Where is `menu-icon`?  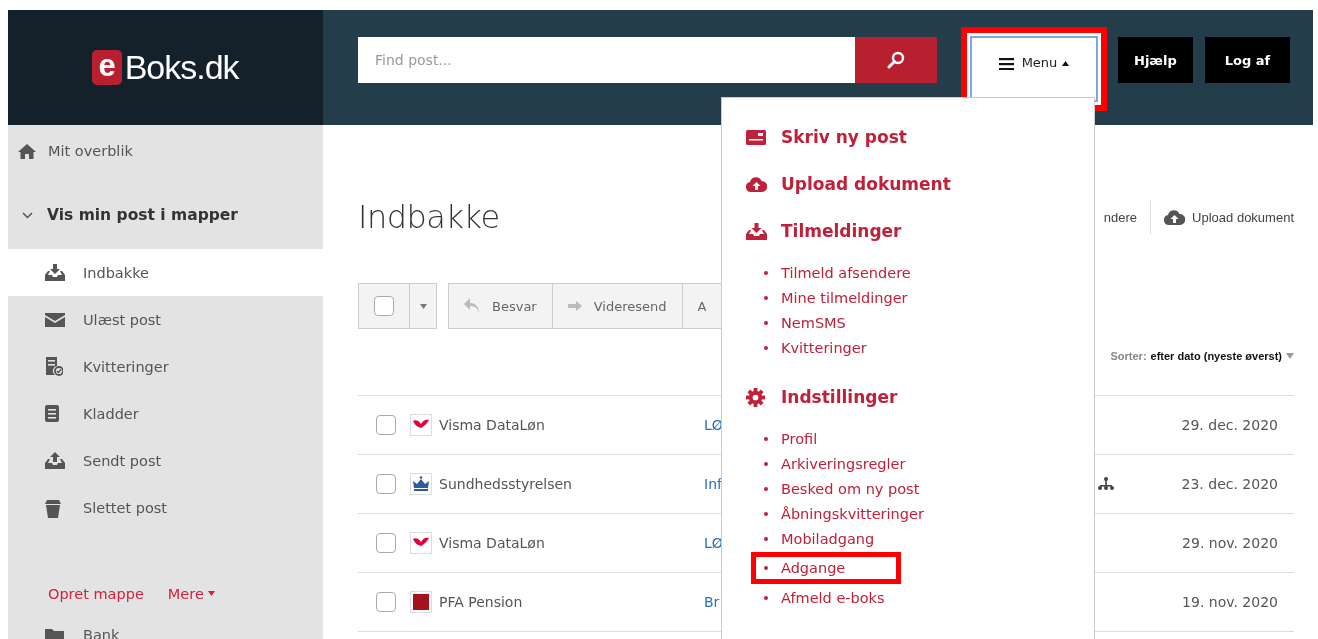 menu-icon is located at coordinates (1006, 64).